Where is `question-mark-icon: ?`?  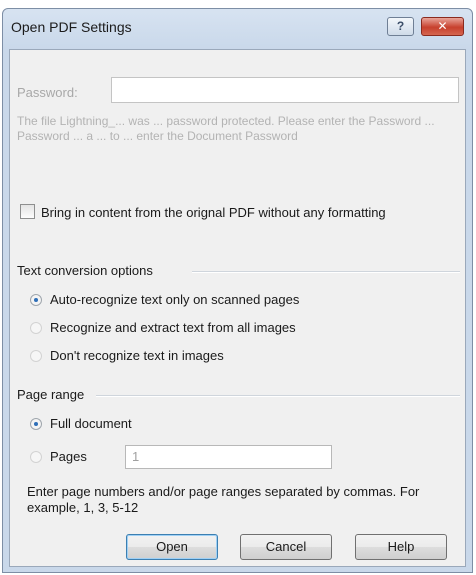
question-mark-icon: ? is located at coordinates (400, 26).